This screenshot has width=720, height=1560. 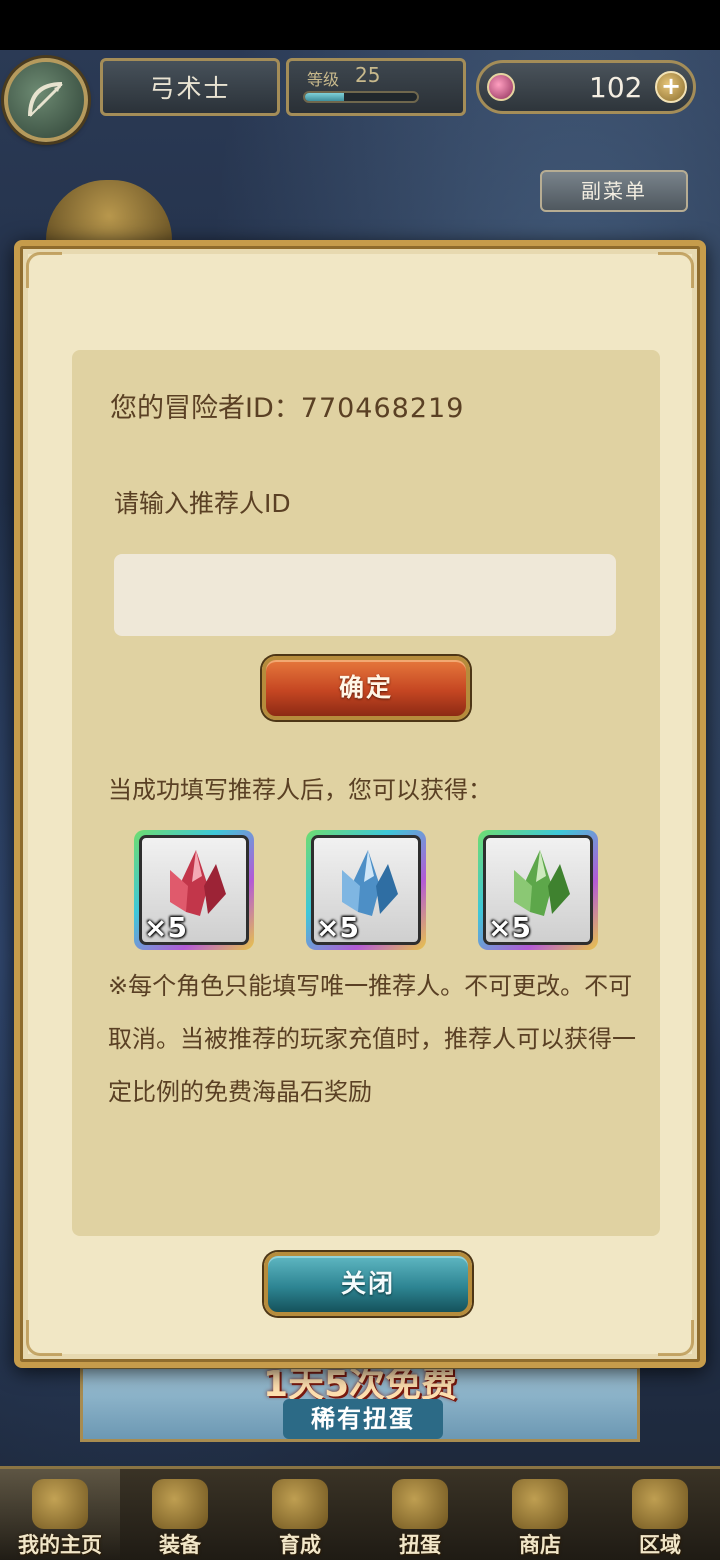 I want to click on level-indicator: 等级 25, so click(x=376, y=87).